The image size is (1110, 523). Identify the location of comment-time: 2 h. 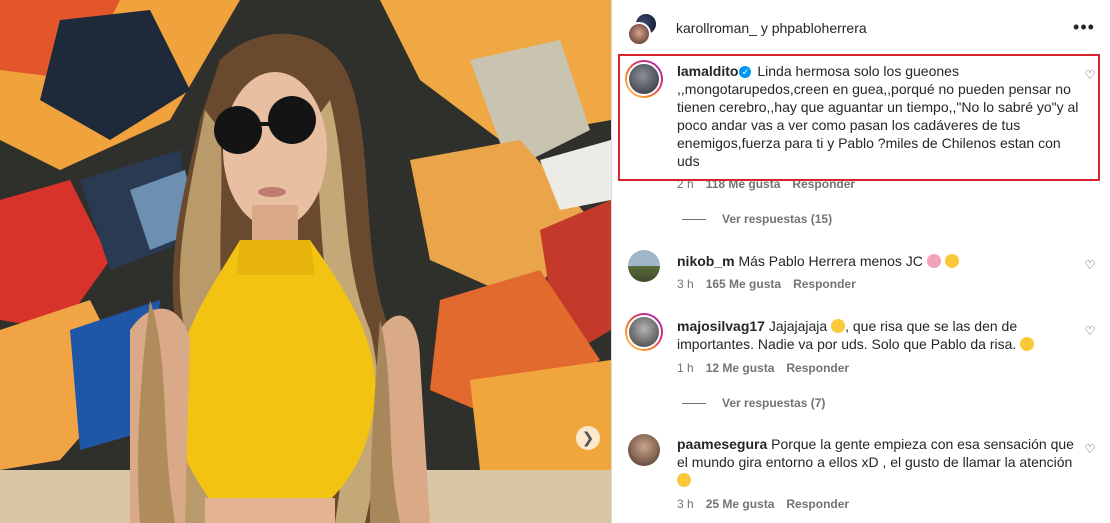
(685, 184).